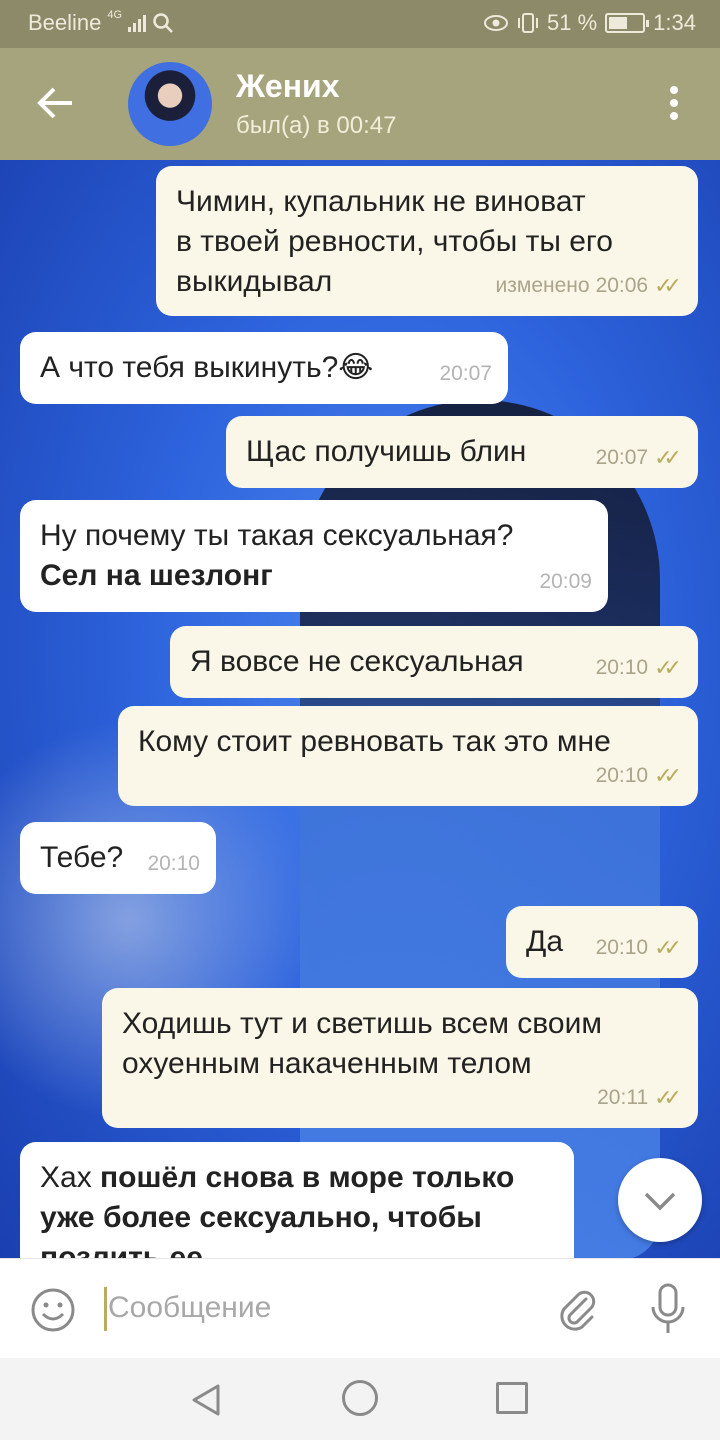 The image size is (720, 1440). Describe the element at coordinates (362, 1023) in the screenshot. I see `message-text: Ходишь тут и светишь всем своим` at that location.